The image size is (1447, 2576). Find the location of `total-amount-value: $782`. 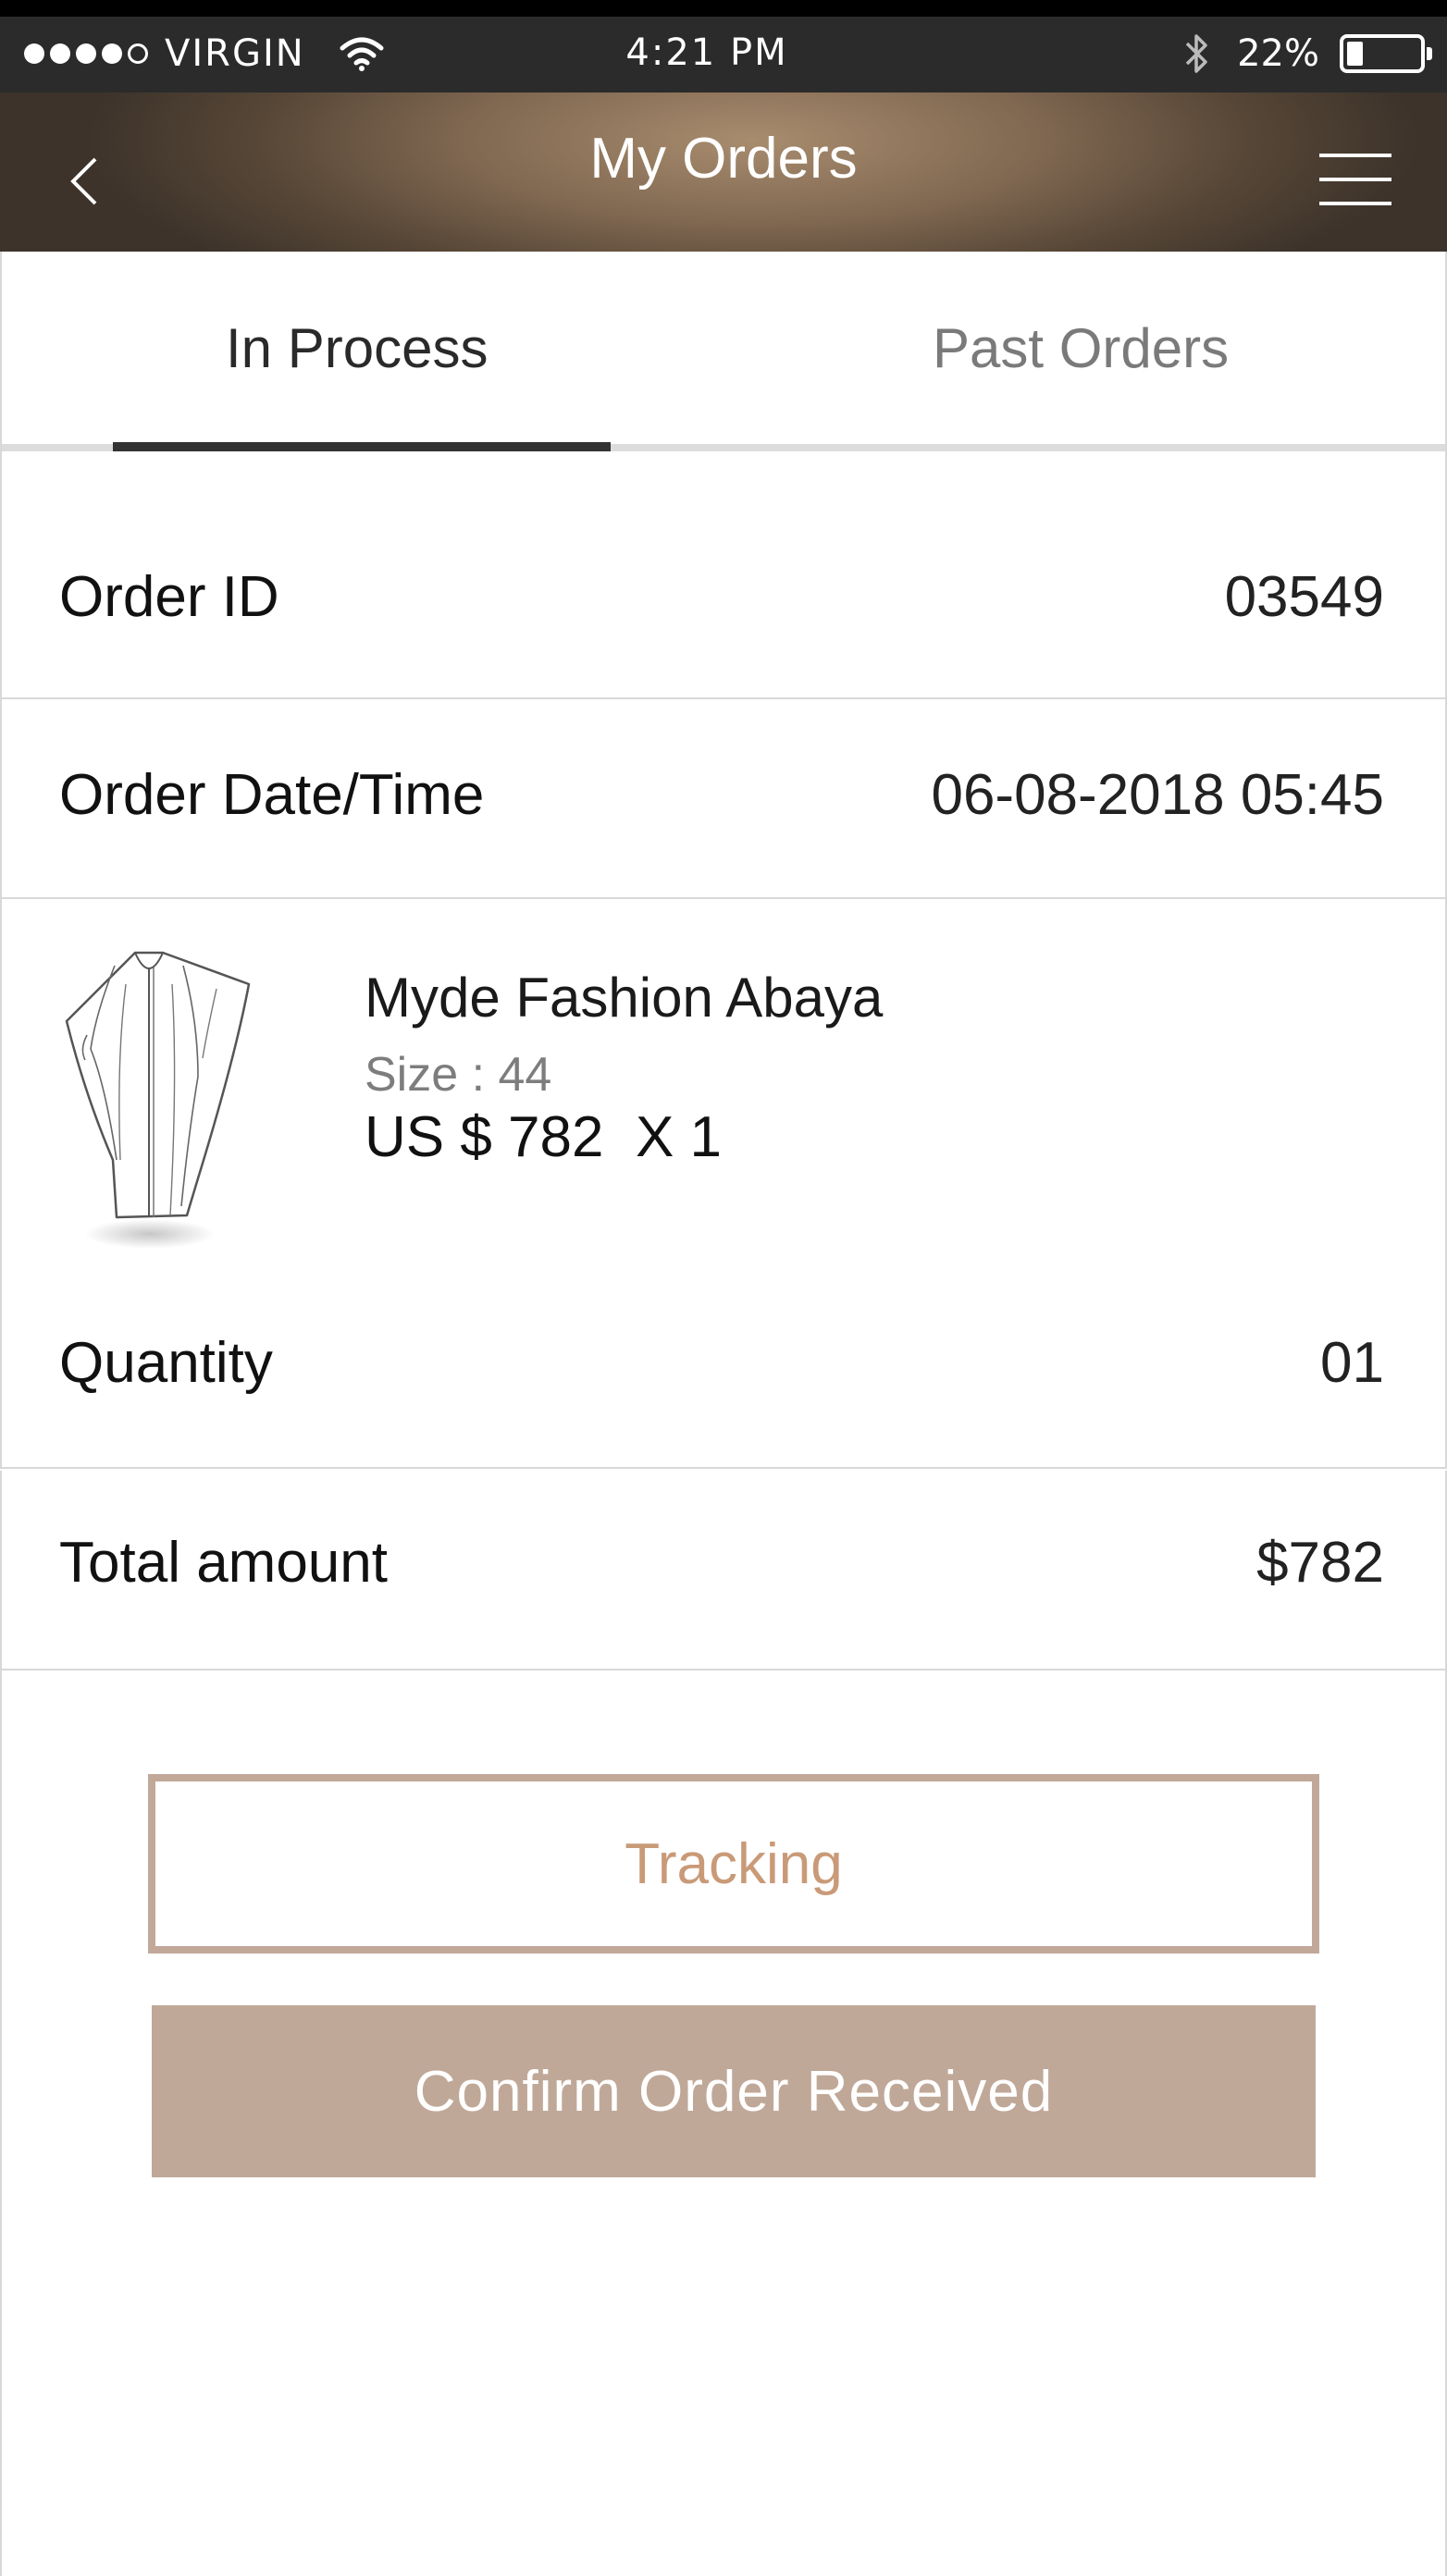

total-amount-value: $782 is located at coordinates (1320, 1563).